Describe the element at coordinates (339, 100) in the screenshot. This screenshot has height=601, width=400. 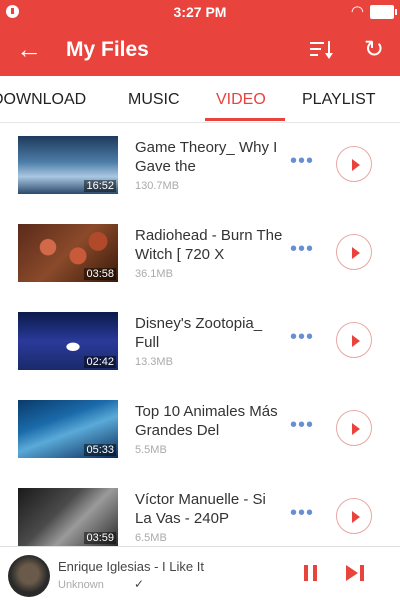
I see `tab-playlist: PLAYLIST` at that location.